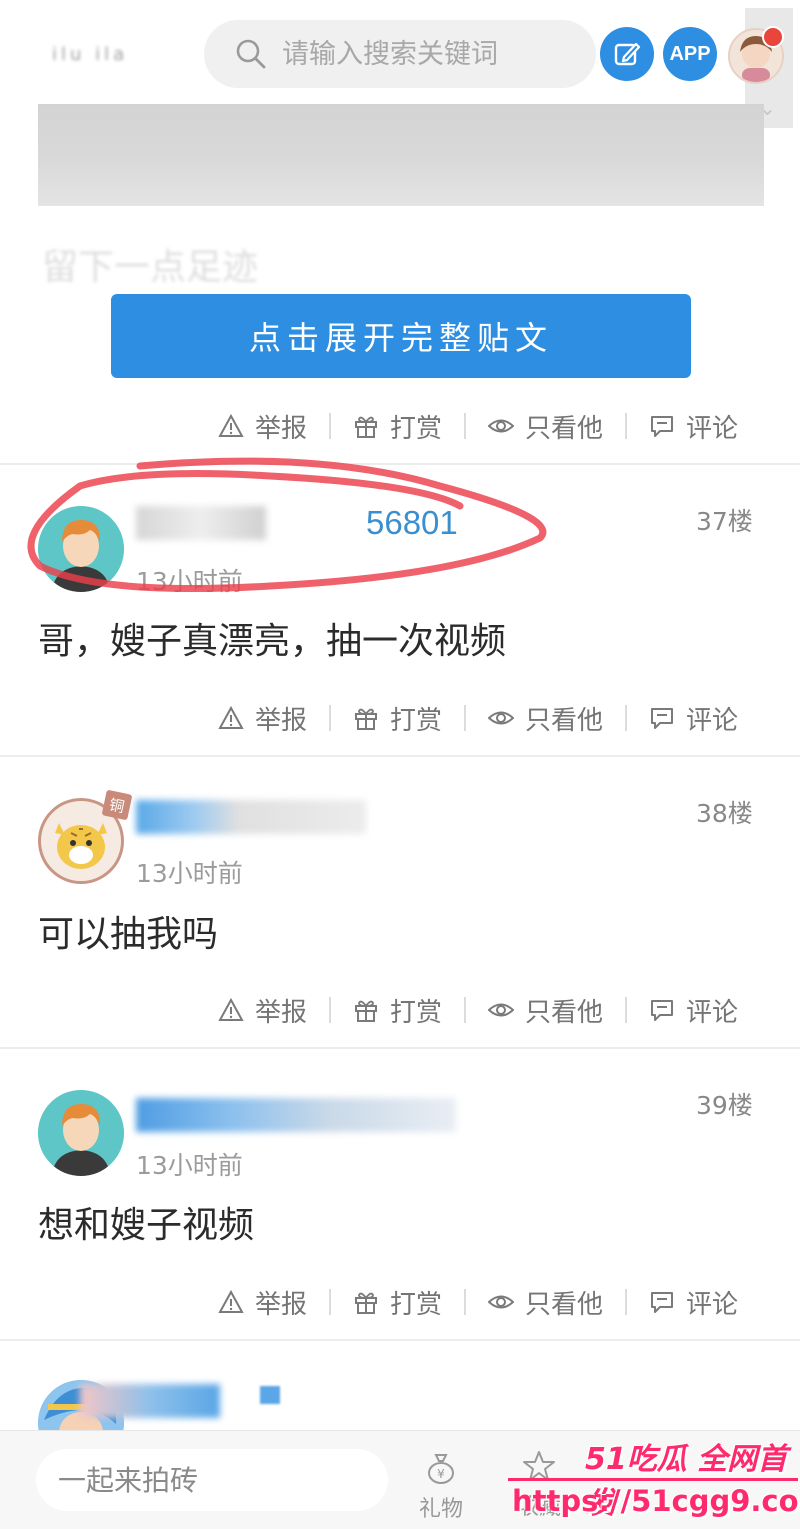  What do you see at coordinates (150, 267) in the screenshot?
I see `footprint-hint: 留下一点足迹` at bounding box center [150, 267].